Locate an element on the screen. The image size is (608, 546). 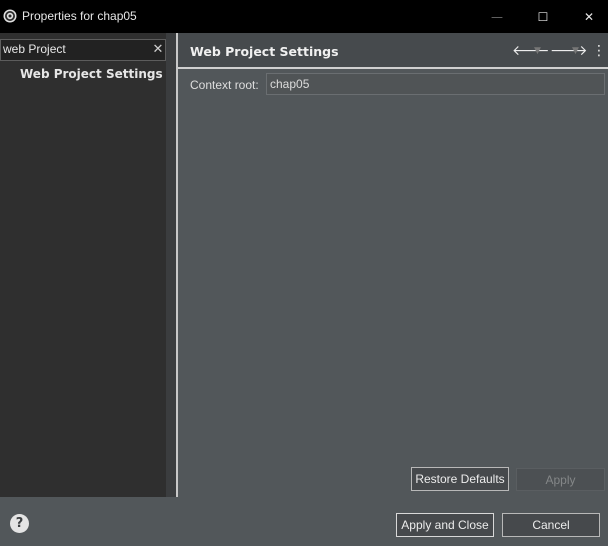
help-icon: ? is located at coordinates (19, 523).